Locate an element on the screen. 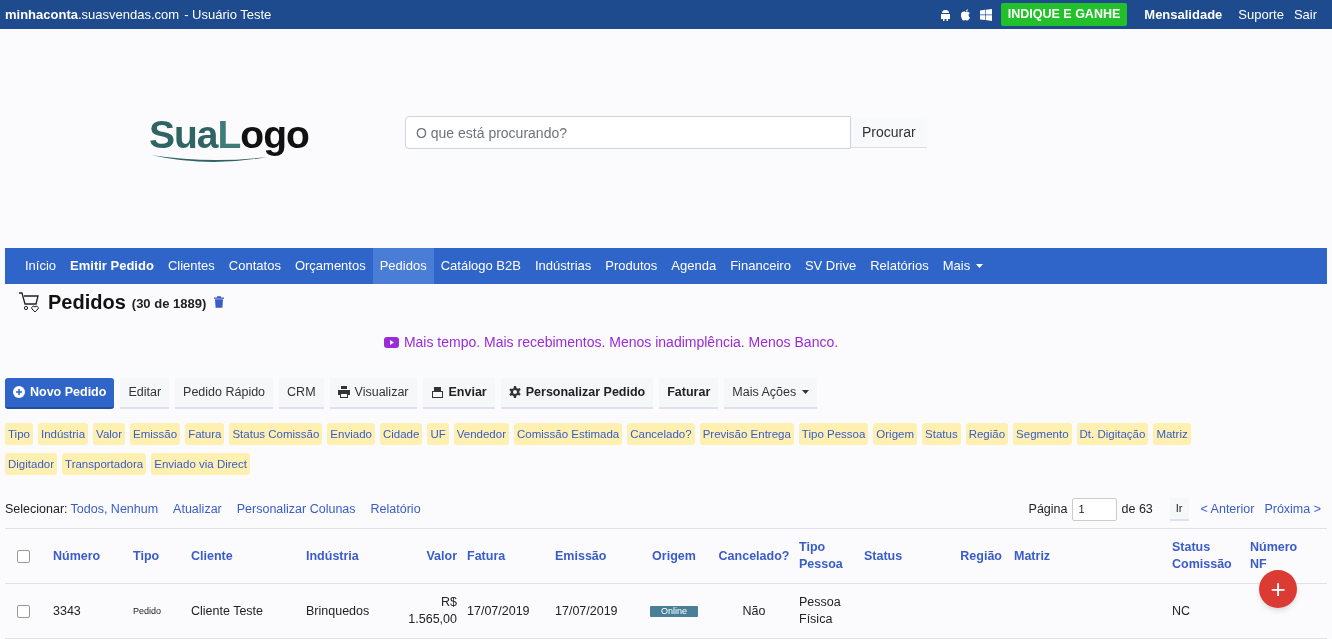 Image resolution: width=1332 pixels, height=639 pixels. column-header: Valor is located at coordinates (441, 556).